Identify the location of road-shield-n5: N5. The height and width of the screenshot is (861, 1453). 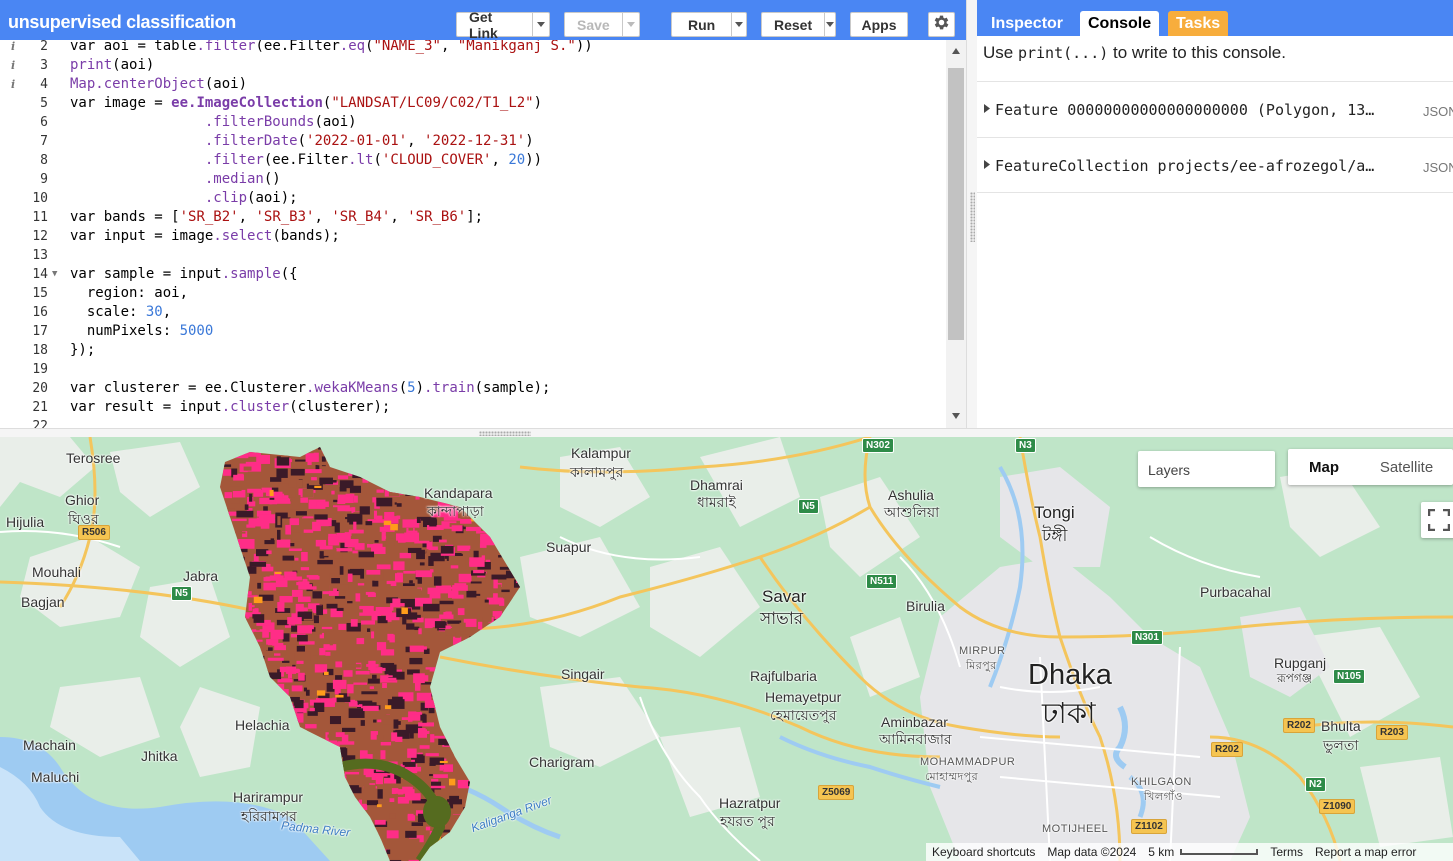
(808, 506).